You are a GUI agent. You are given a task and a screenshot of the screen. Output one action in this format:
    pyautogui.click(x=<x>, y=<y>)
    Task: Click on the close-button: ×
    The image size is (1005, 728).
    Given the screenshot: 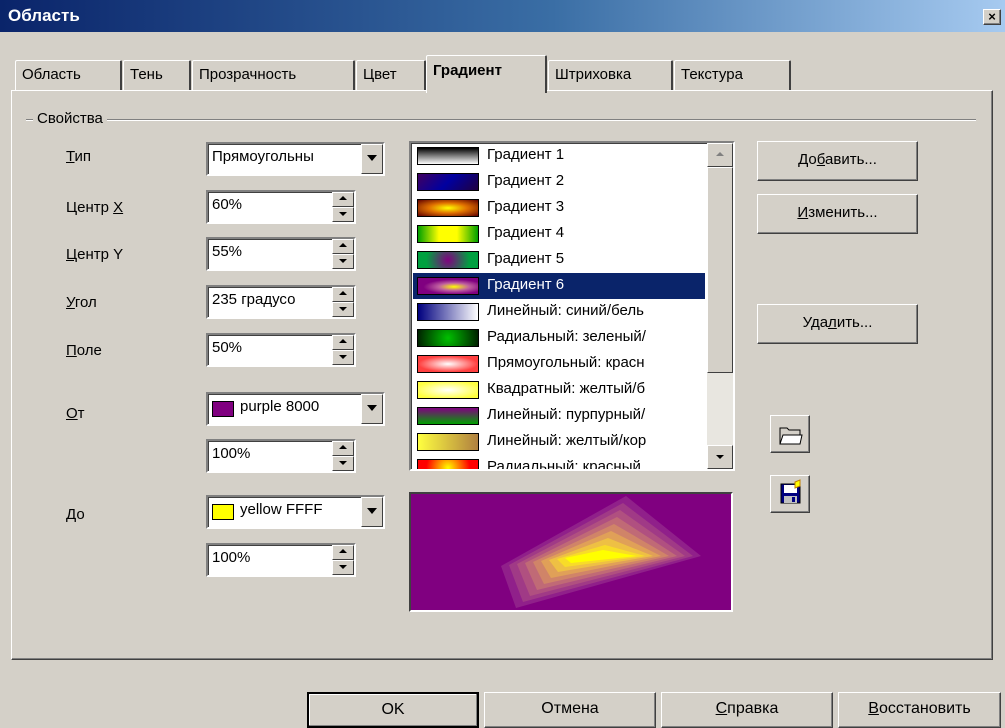 What is the action you would take?
    pyautogui.click(x=992, y=17)
    